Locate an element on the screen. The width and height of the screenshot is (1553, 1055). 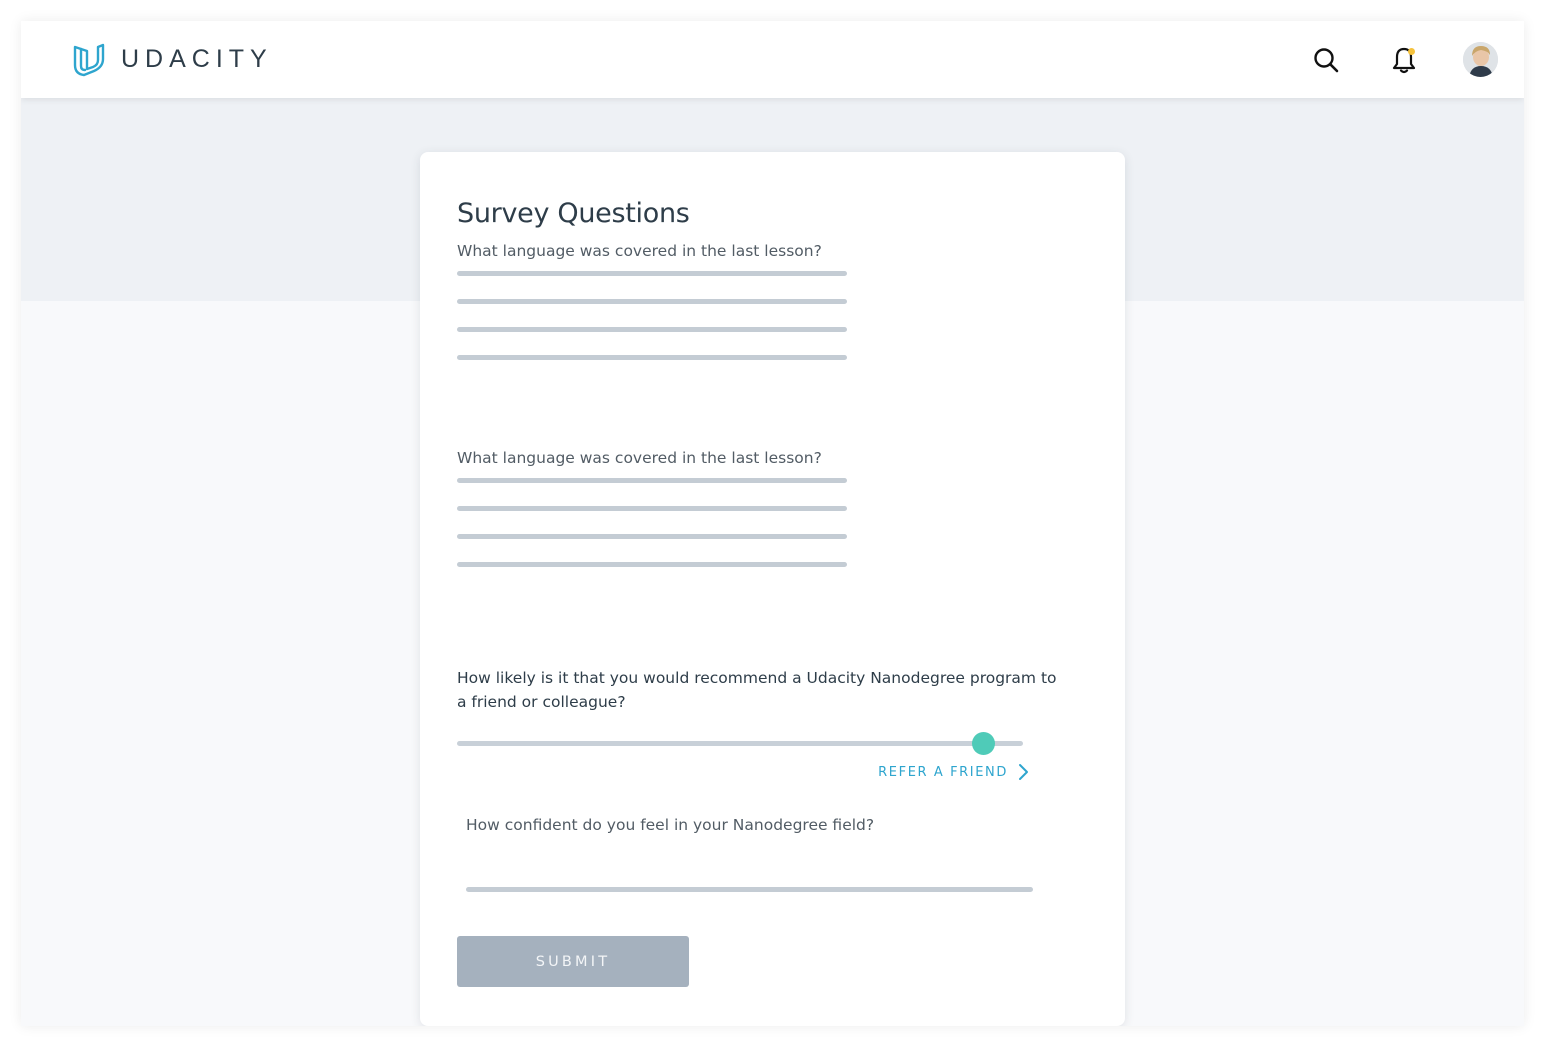
refer-a-friend-label: REFER A FRIEND is located at coordinates (943, 772).